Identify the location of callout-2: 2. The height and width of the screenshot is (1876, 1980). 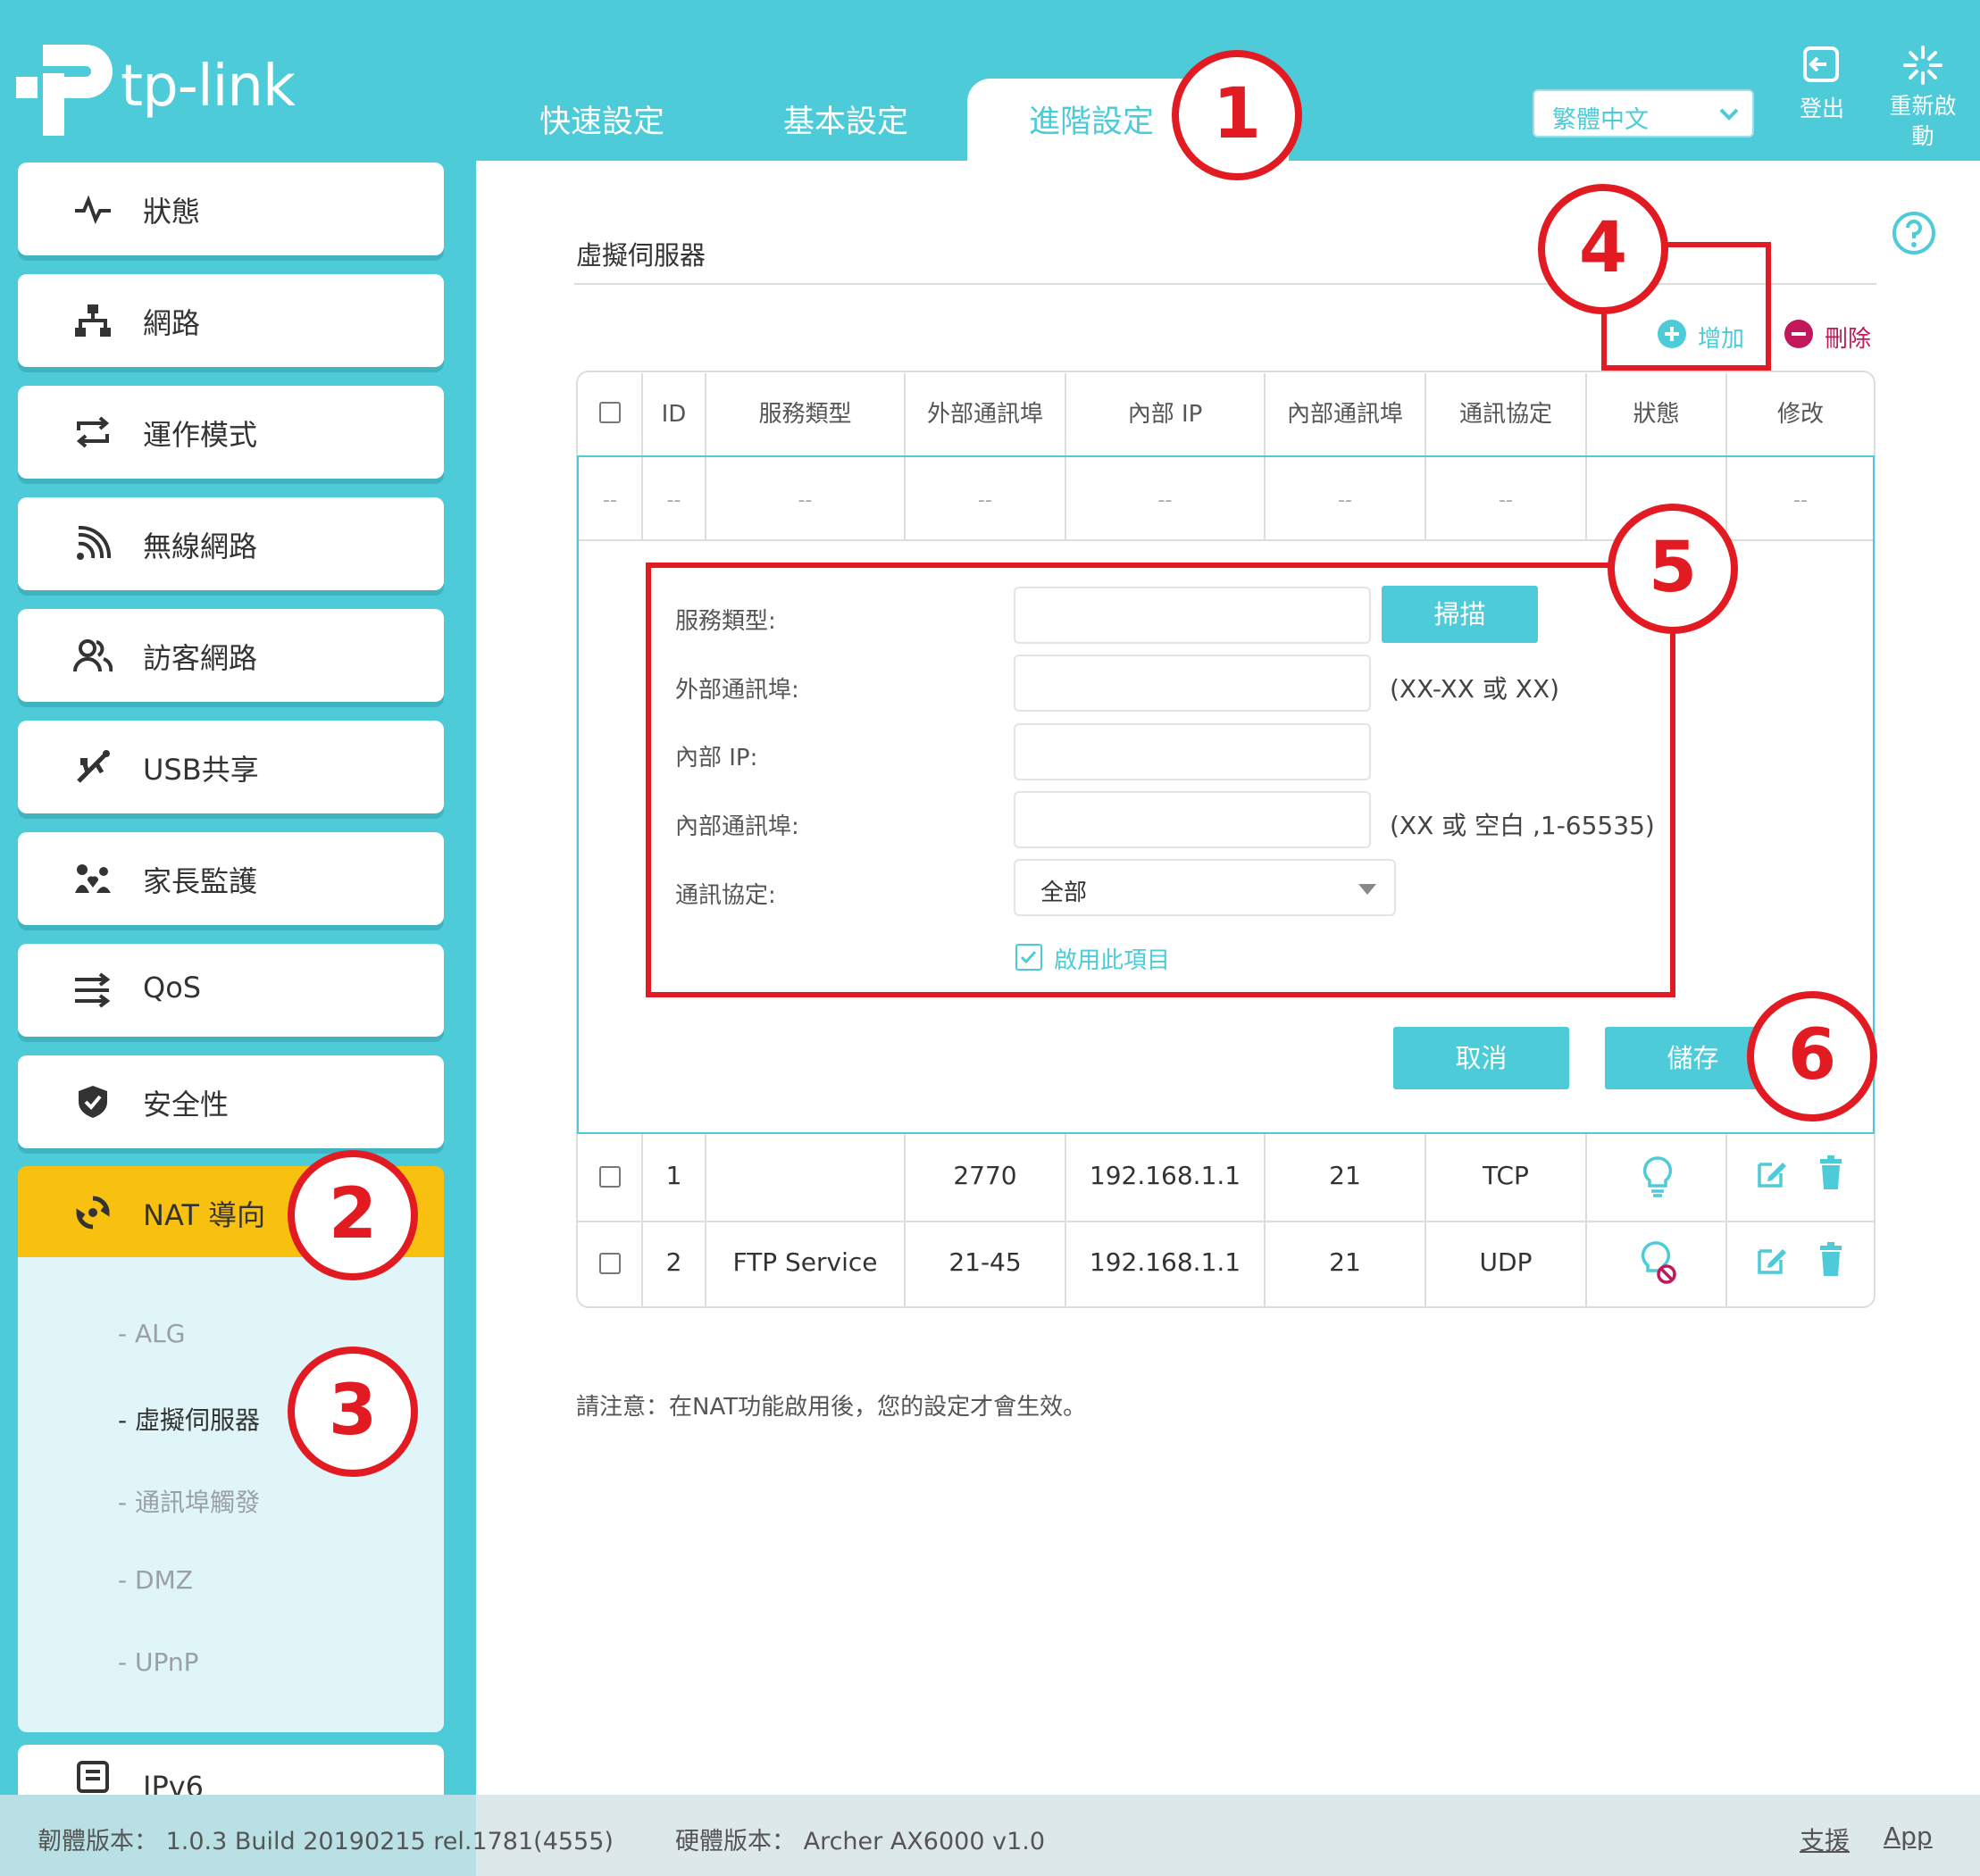
(353, 1215).